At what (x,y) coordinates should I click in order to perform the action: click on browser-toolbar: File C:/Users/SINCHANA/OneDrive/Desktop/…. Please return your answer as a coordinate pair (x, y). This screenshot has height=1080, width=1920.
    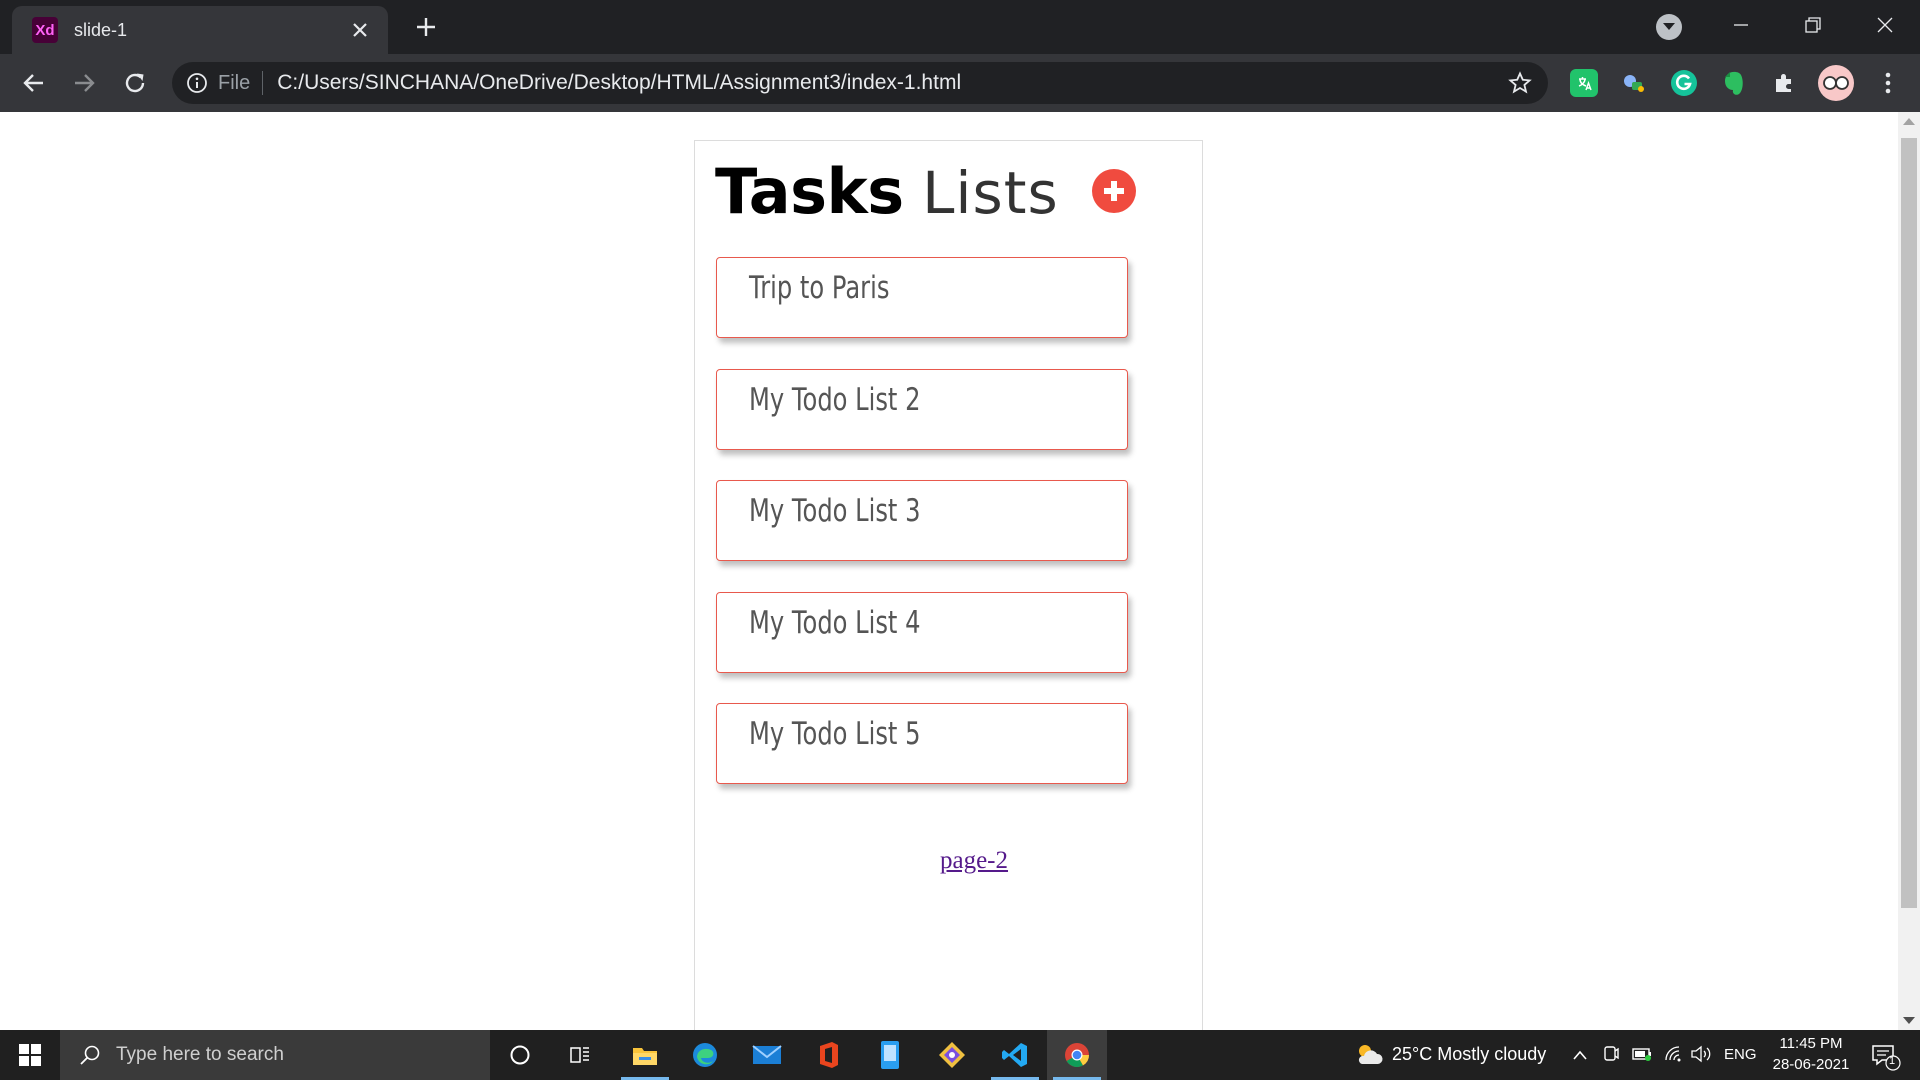
    Looking at the image, I should click on (960, 83).